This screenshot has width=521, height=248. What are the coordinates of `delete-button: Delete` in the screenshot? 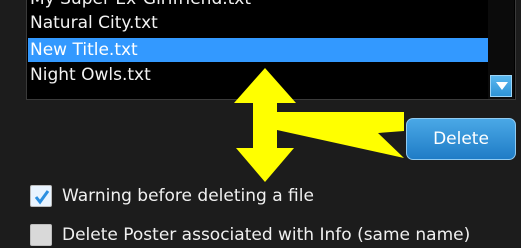 It's located at (461, 139).